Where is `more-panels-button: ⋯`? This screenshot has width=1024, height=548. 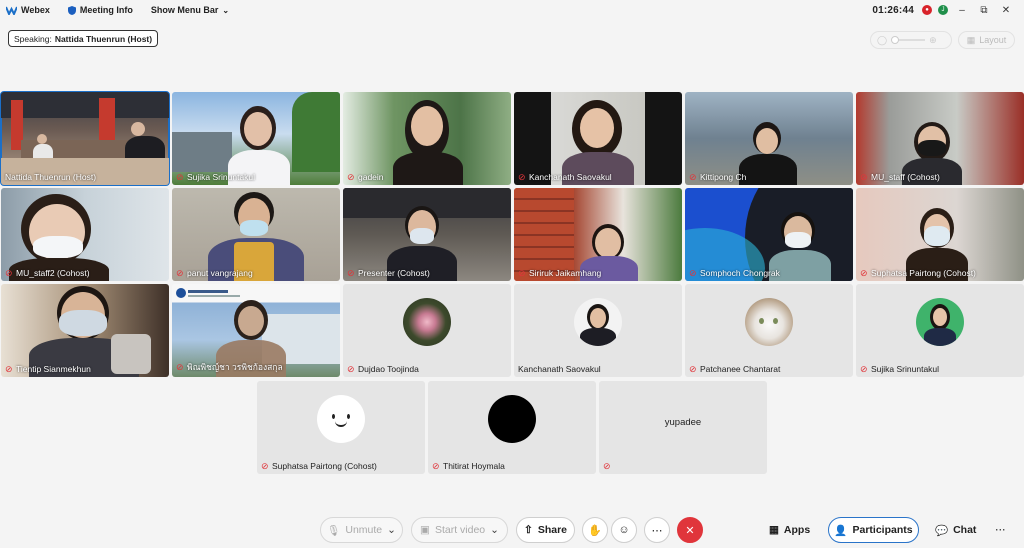
more-panels-button: ⋯ is located at coordinates (1000, 530).